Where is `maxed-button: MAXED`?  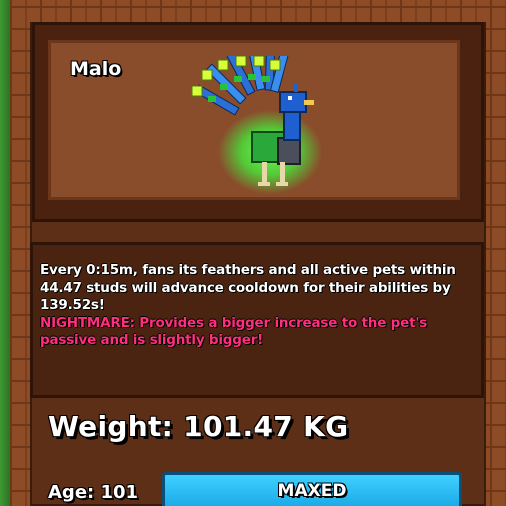 maxed-button: MAXED is located at coordinates (312, 489).